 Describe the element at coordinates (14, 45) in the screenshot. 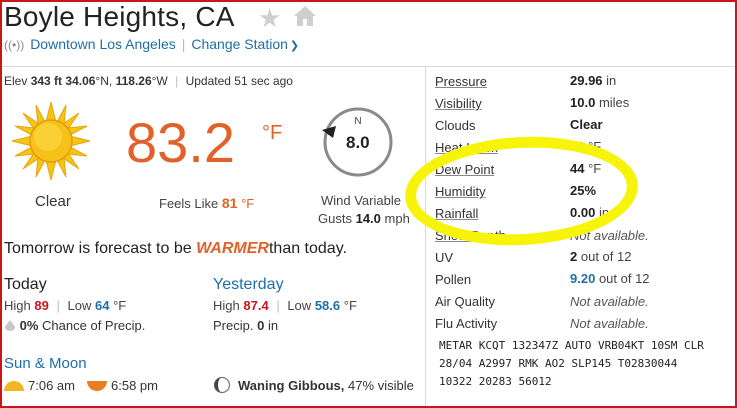

I see `station-signal-icon: ((•))` at that location.